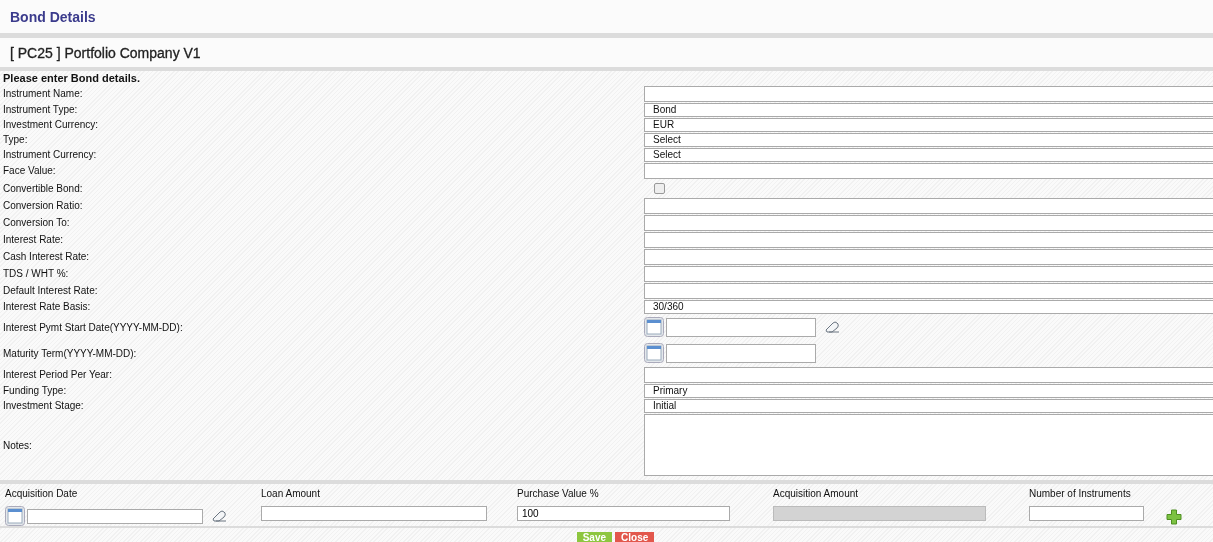 This screenshot has width=1213, height=542. What do you see at coordinates (50, 154) in the screenshot?
I see `field-label: Instrument Currency:` at bounding box center [50, 154].